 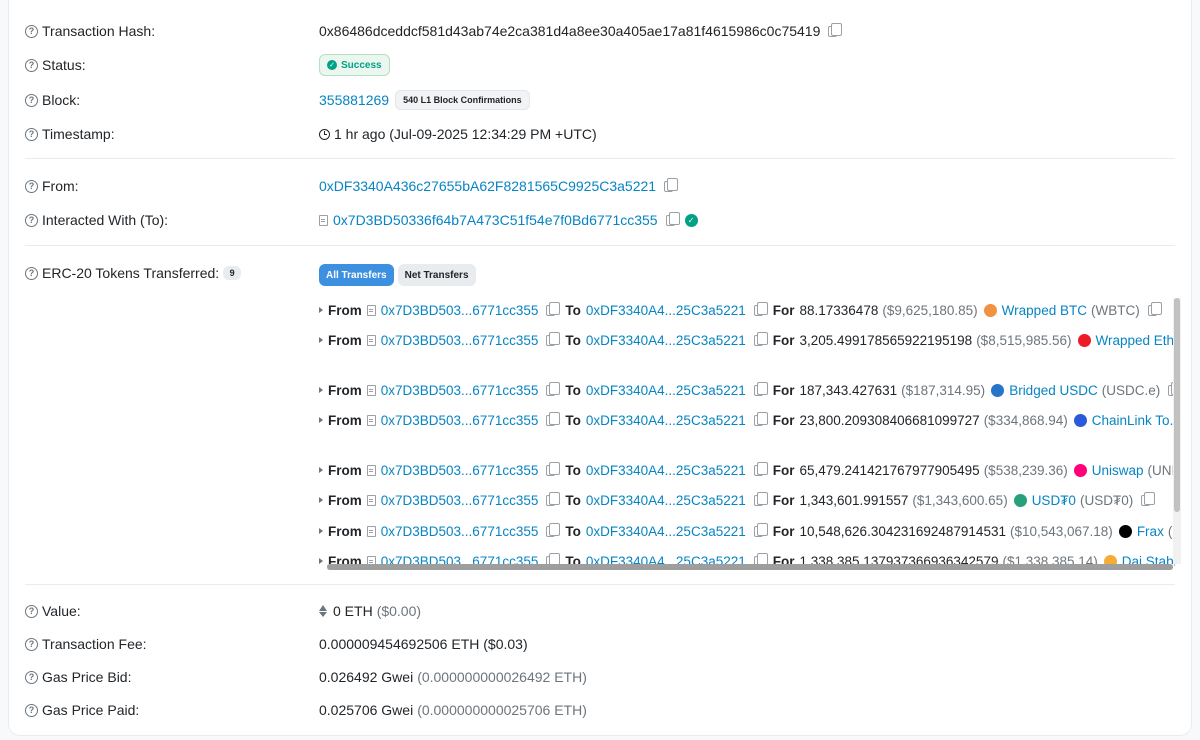 I want to click on status-label: Status:, so click(x=64, y=65).